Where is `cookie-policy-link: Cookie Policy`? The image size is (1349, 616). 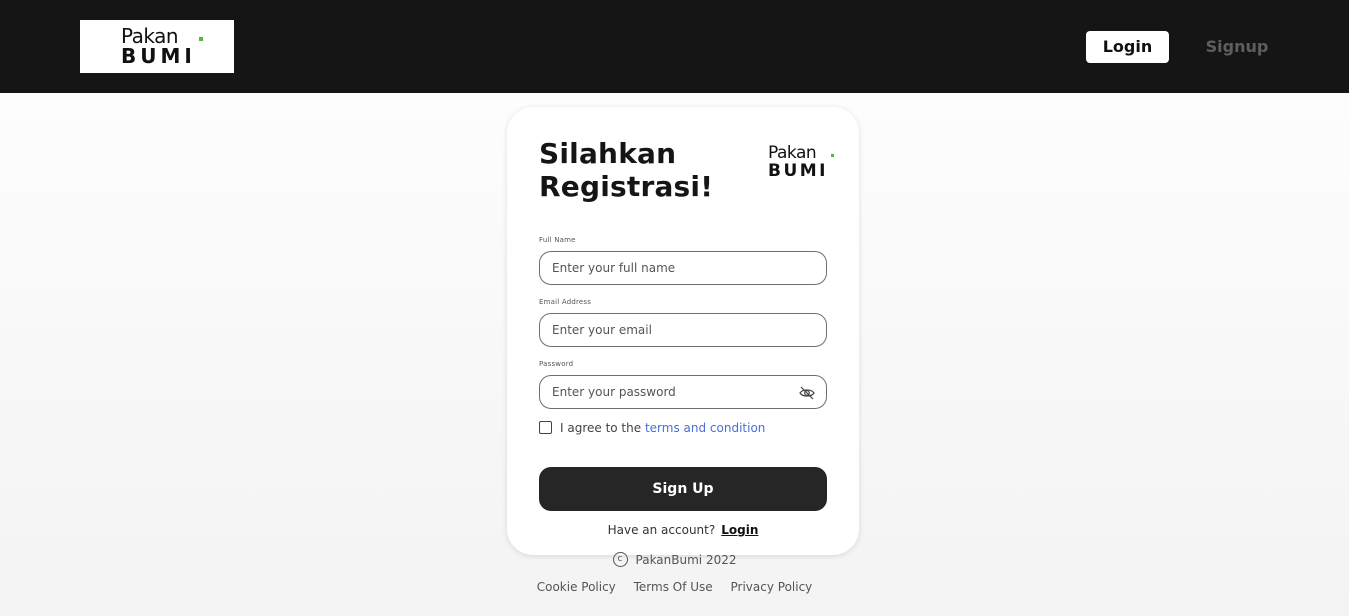 cookie-policy-link: Cookie Policy is located at coordinates (576, 587).